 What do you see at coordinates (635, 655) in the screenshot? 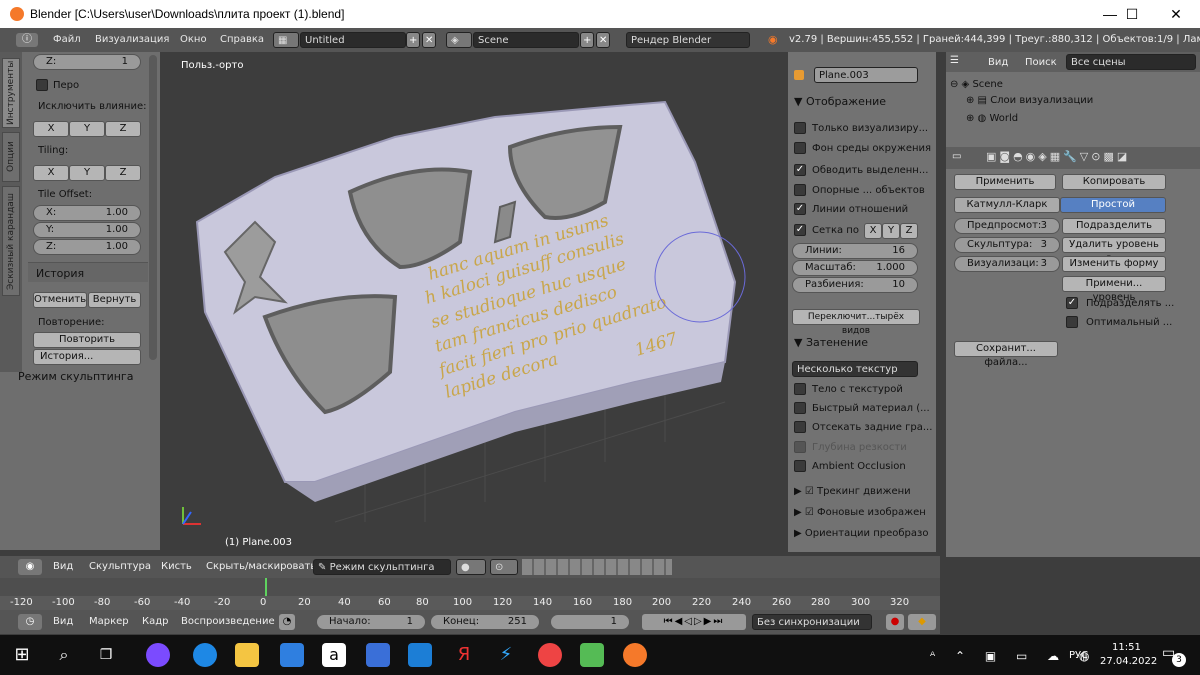
I see `blender-taskbar-icon` at bounding box center [635, 655].